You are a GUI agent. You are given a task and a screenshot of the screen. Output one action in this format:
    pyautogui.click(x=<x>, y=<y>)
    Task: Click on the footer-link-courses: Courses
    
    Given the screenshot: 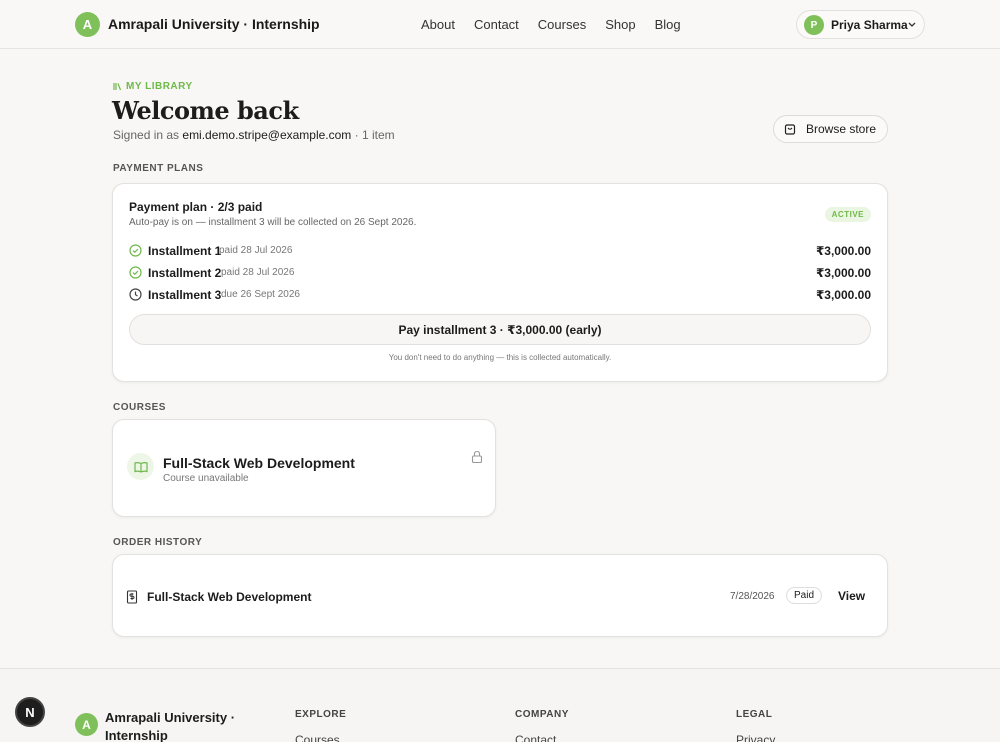 What is the action you would take?
    pyautogui.click(x=317, y=737)
    